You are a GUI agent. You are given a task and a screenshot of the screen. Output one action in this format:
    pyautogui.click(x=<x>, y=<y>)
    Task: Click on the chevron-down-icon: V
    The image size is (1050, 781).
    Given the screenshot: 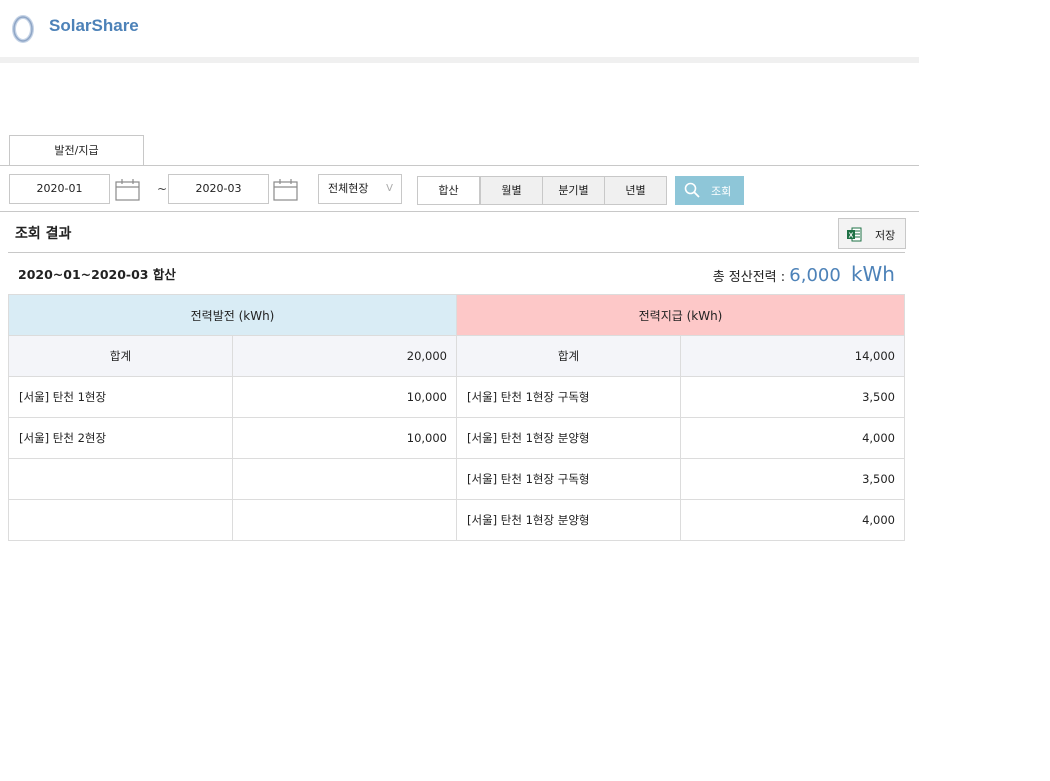 What is the action you would take?
    pyautogui.click(x=389, y=188)
    